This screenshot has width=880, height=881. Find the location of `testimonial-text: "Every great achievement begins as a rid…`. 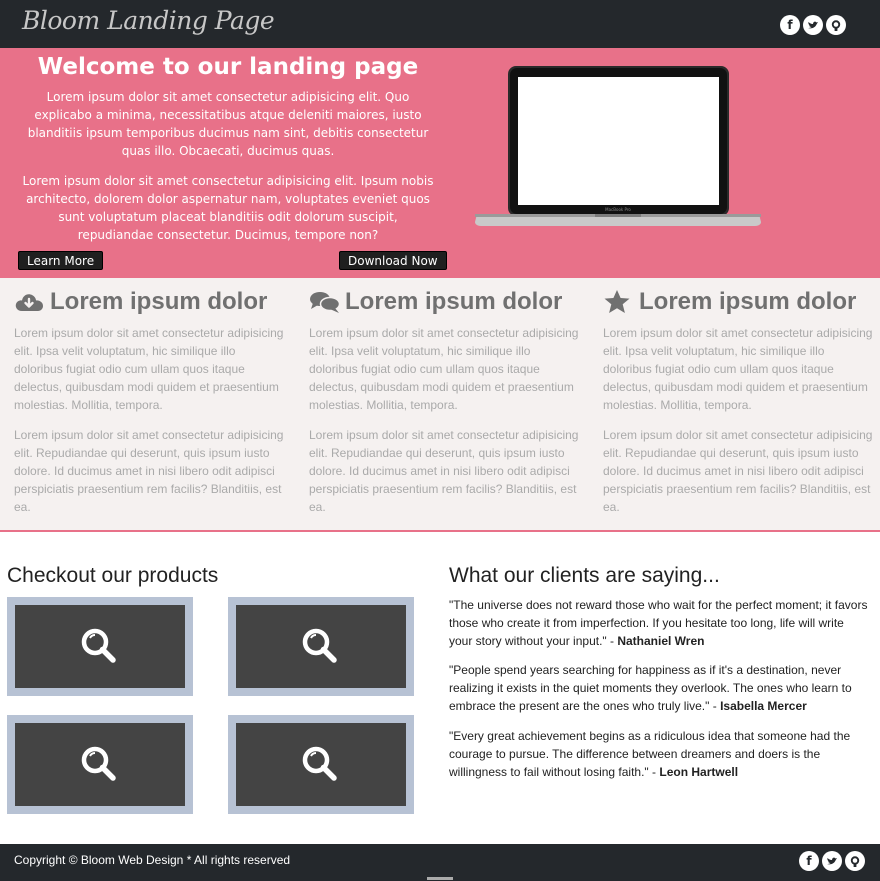

testimonial-text: "Every great achievement begins as a rid… is located at coordinates (650, 754).